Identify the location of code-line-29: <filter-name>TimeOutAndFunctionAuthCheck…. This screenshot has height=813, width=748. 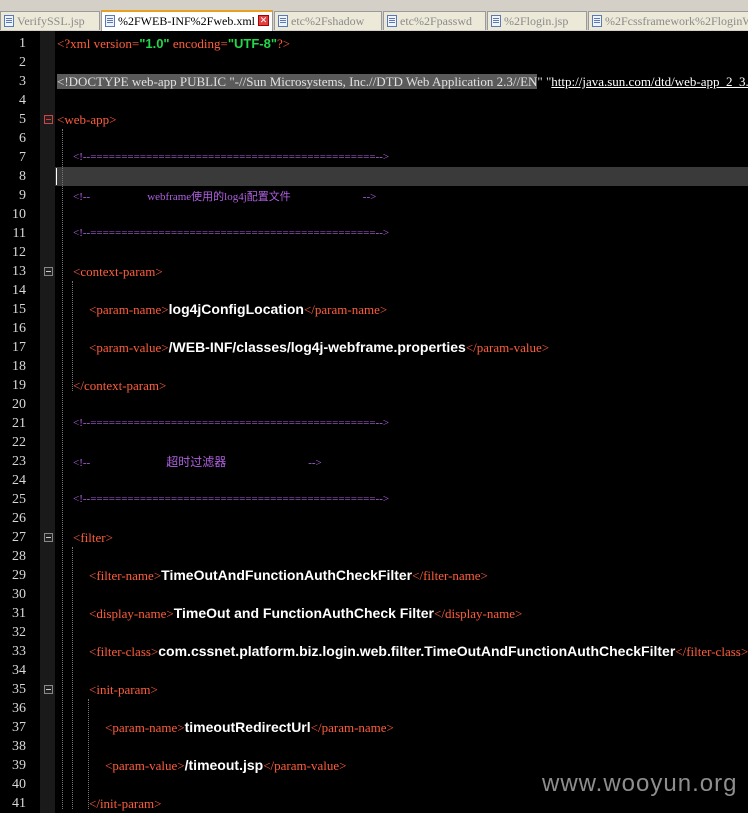
(288, 575).